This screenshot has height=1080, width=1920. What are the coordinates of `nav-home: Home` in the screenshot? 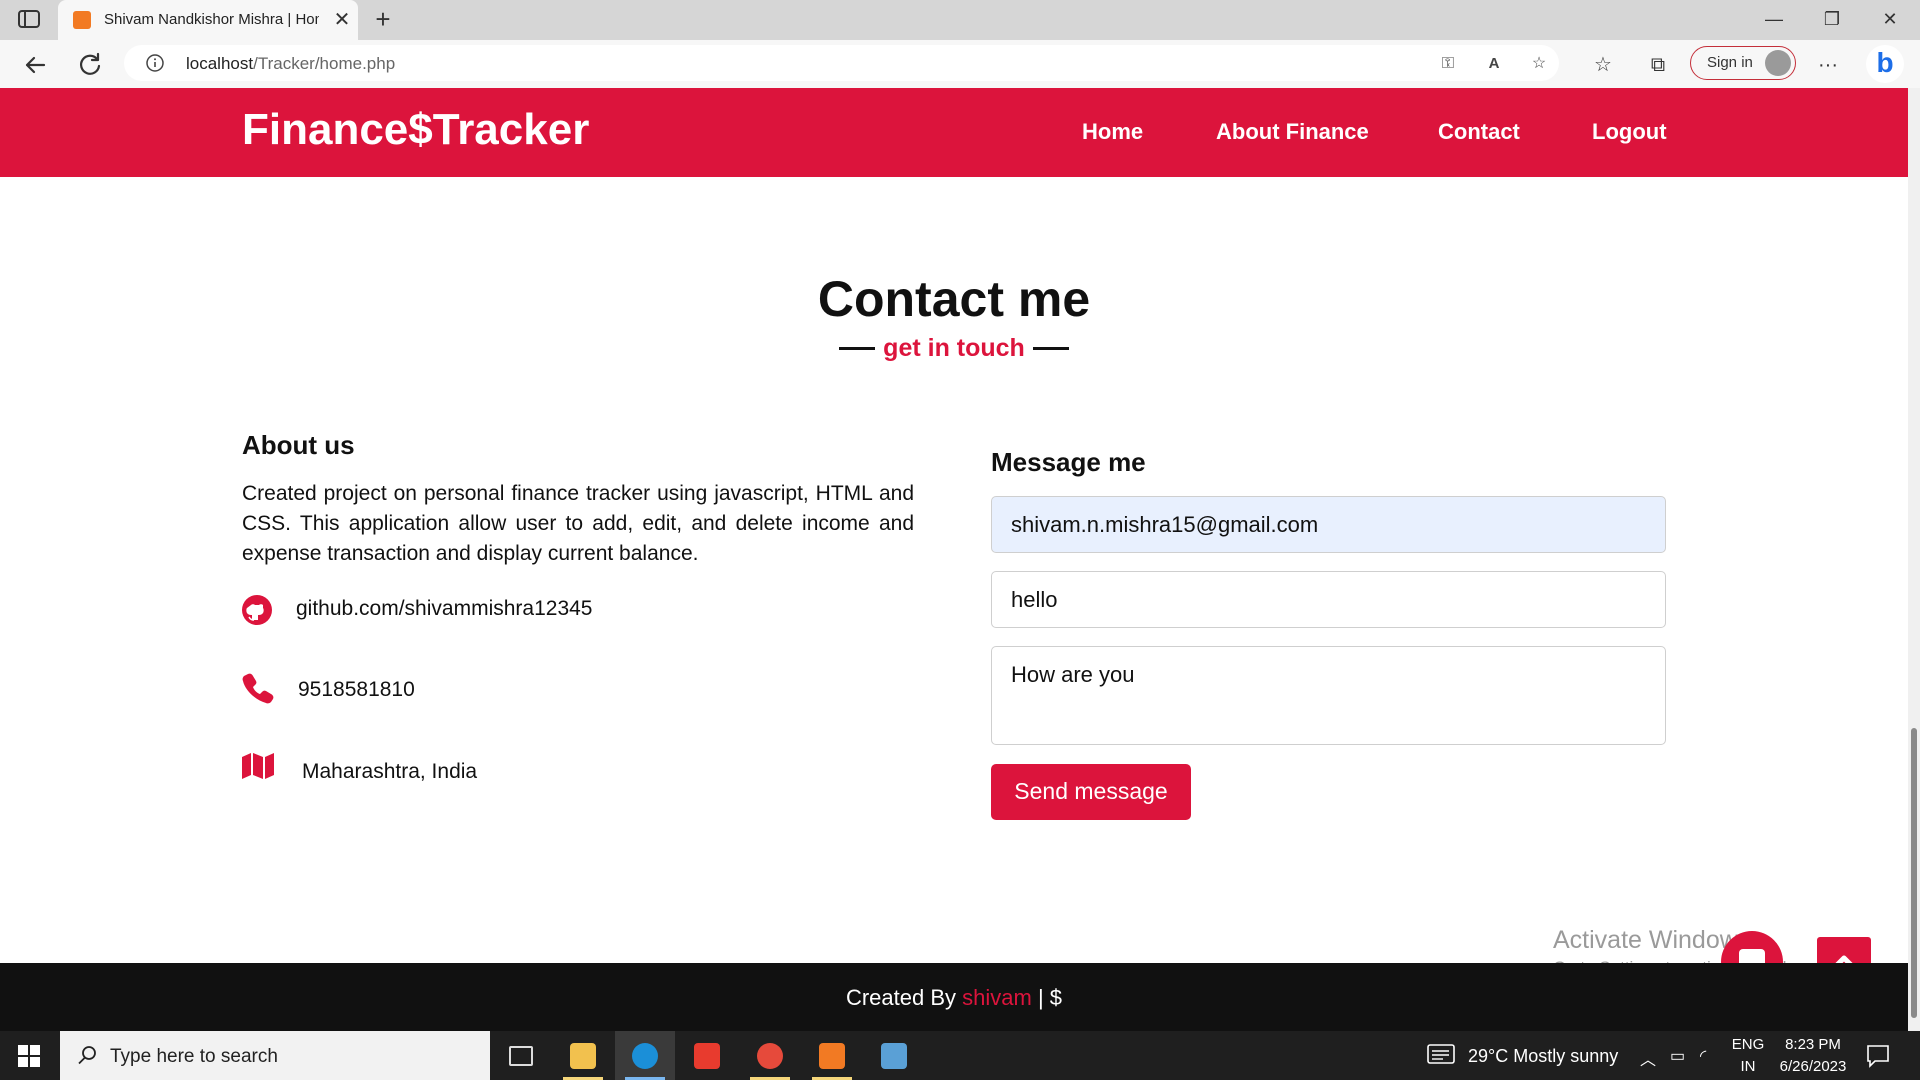 It's located at (1112, 132).